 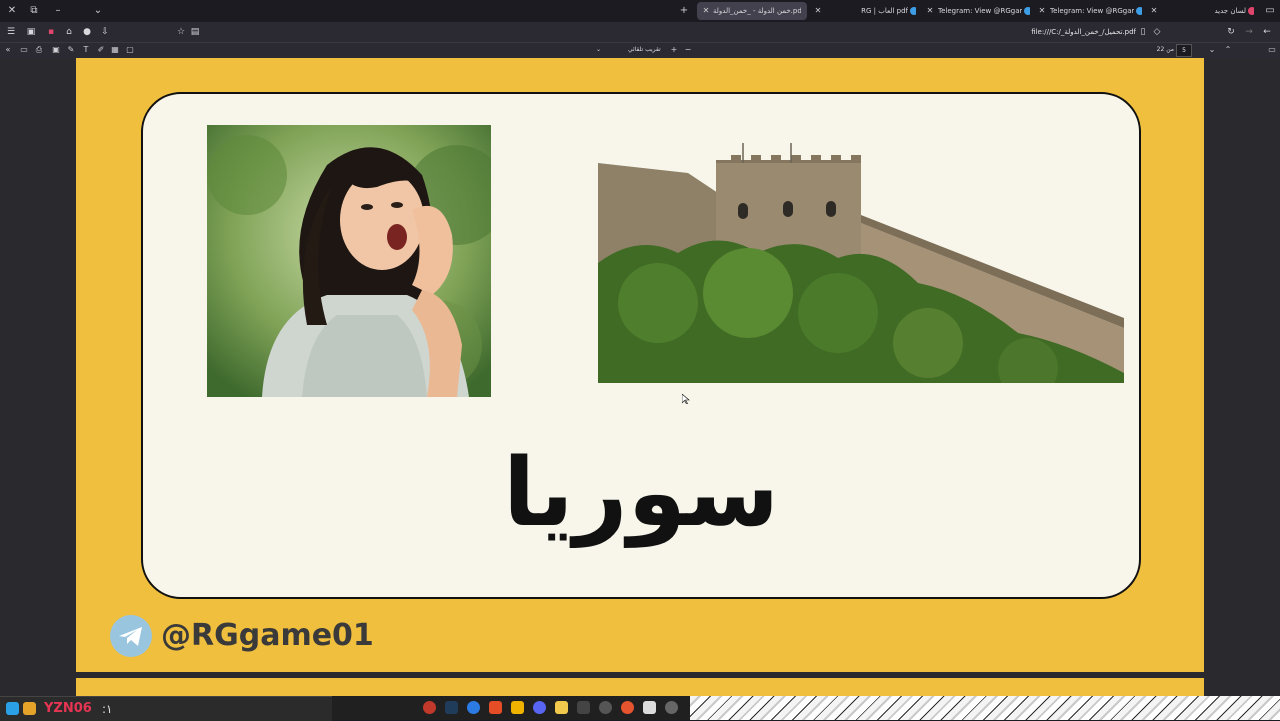 What do you see at coordinates (641, 493) in the screenshot?
I see `country-name-answer: سوريا` at bounding box center [641, 493].